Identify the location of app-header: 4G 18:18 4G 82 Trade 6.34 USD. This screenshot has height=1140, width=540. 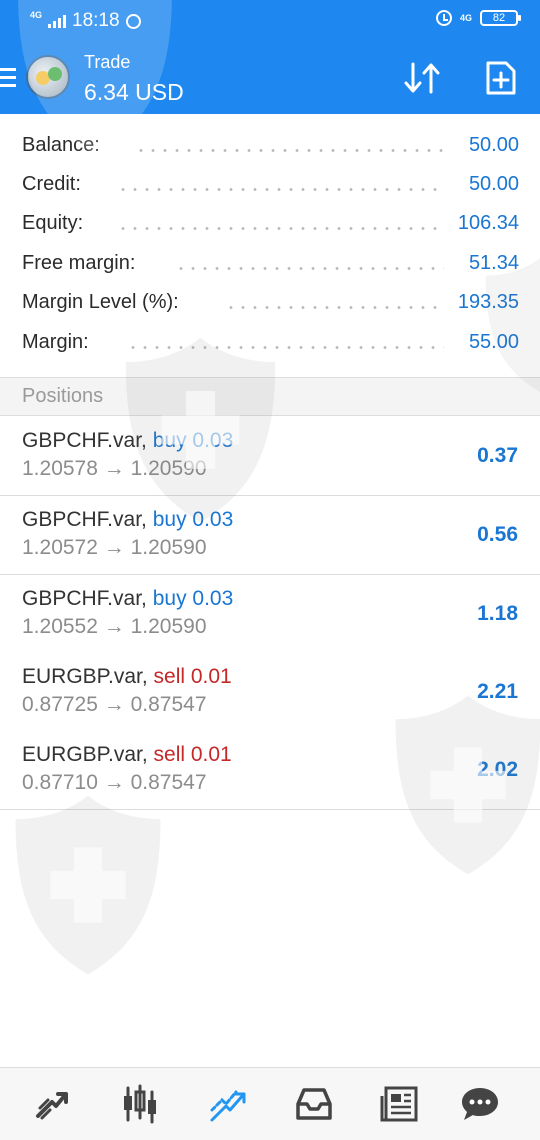
(270, 57).